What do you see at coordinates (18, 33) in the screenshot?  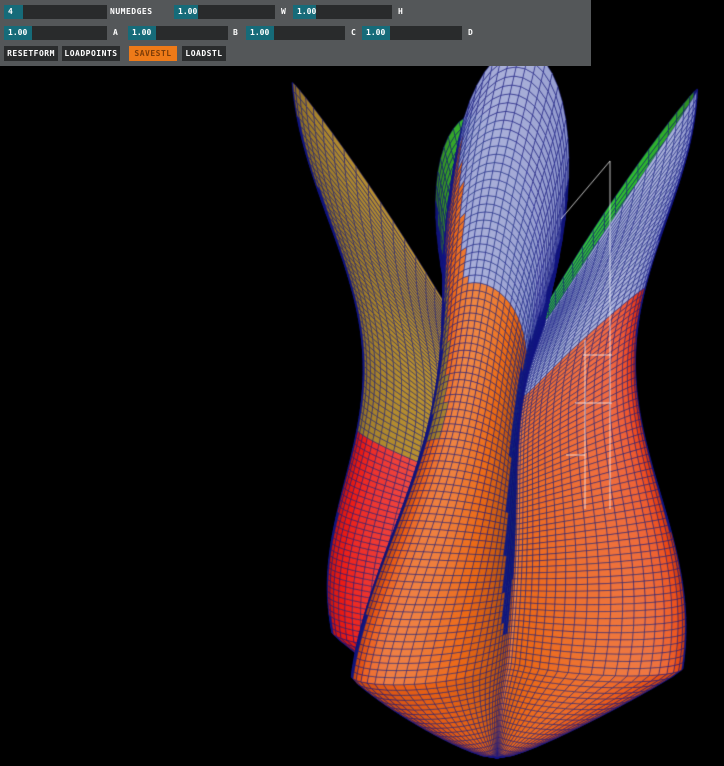 I see `slider-a-value: 1.00` at bounding box center [18, 33].